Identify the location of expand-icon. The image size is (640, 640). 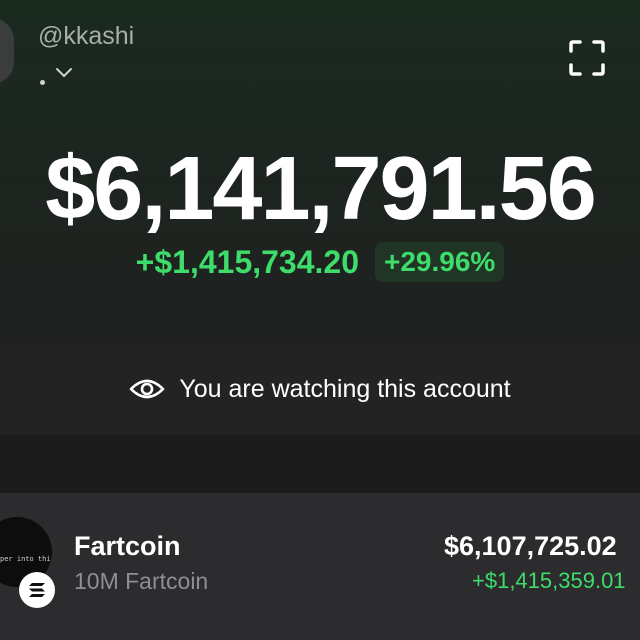
(587, 58).